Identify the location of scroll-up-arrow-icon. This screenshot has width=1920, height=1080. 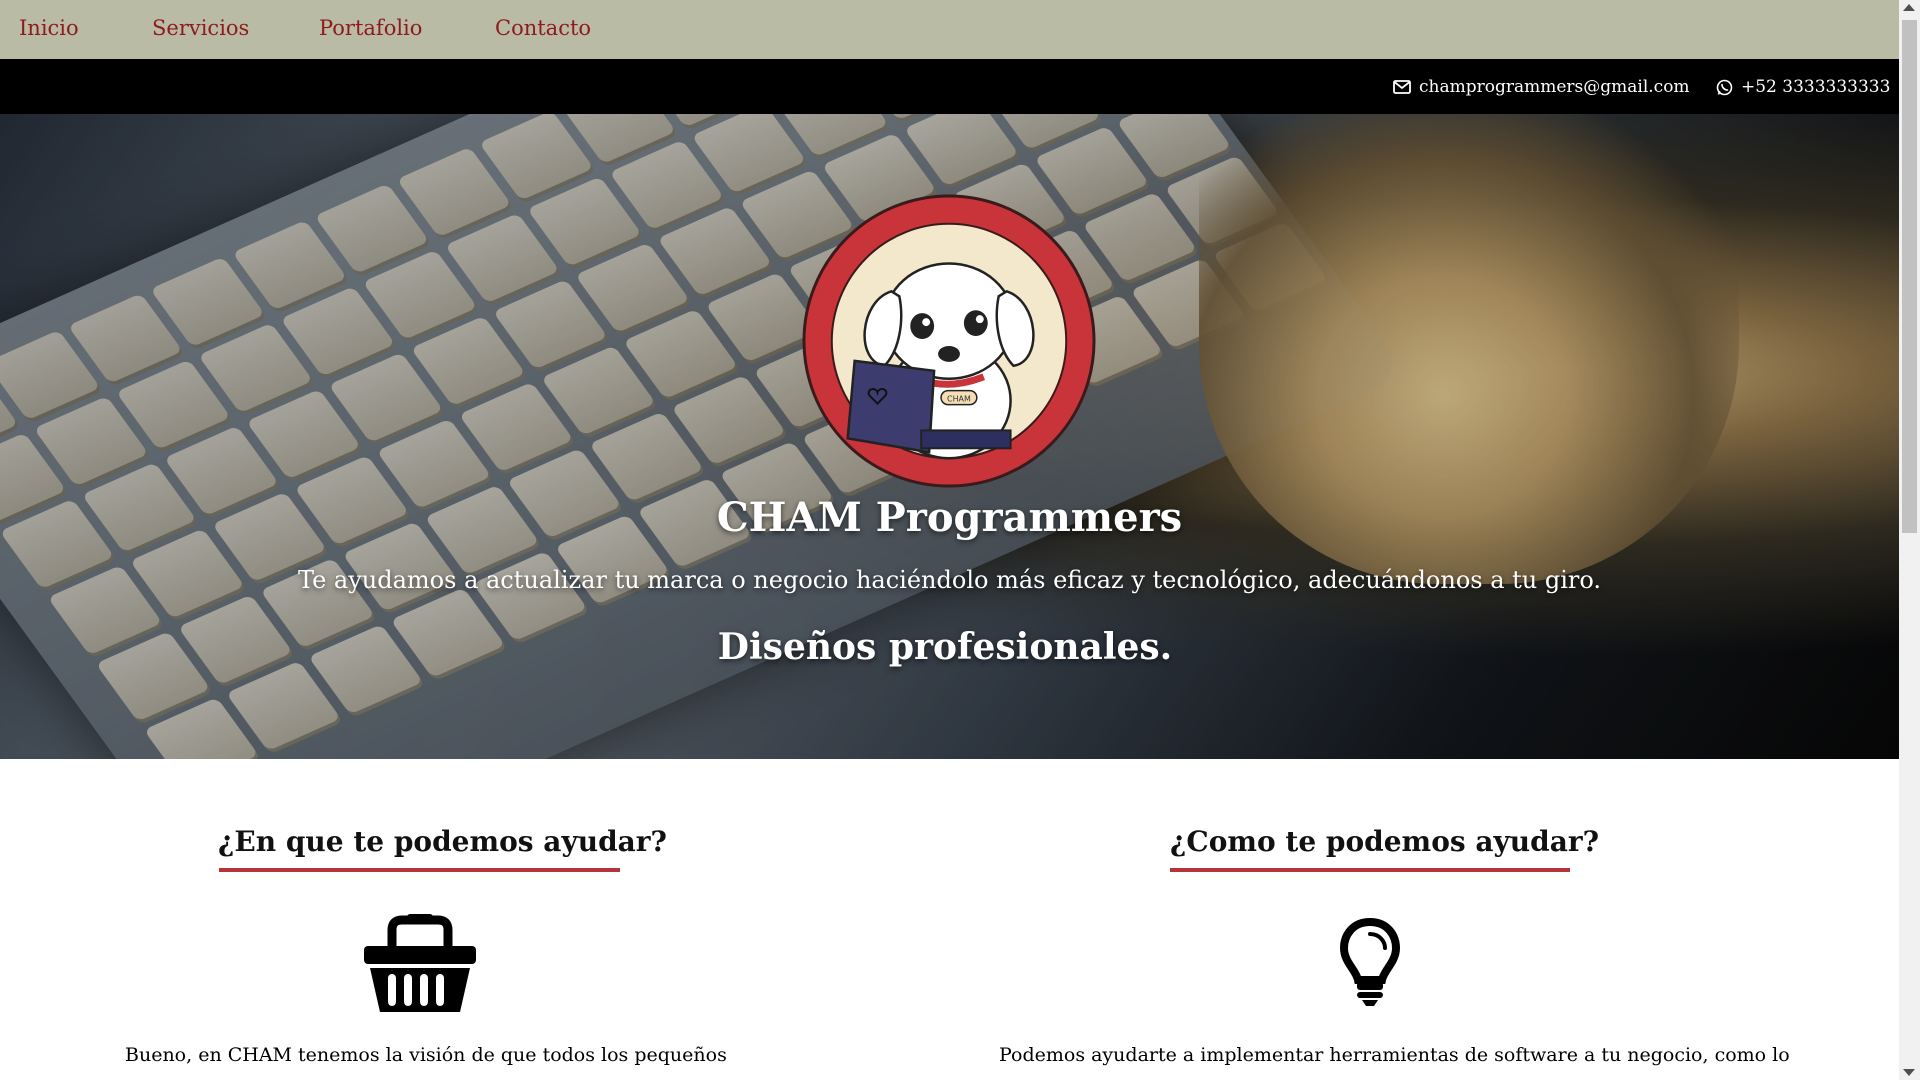
(1909, 7).